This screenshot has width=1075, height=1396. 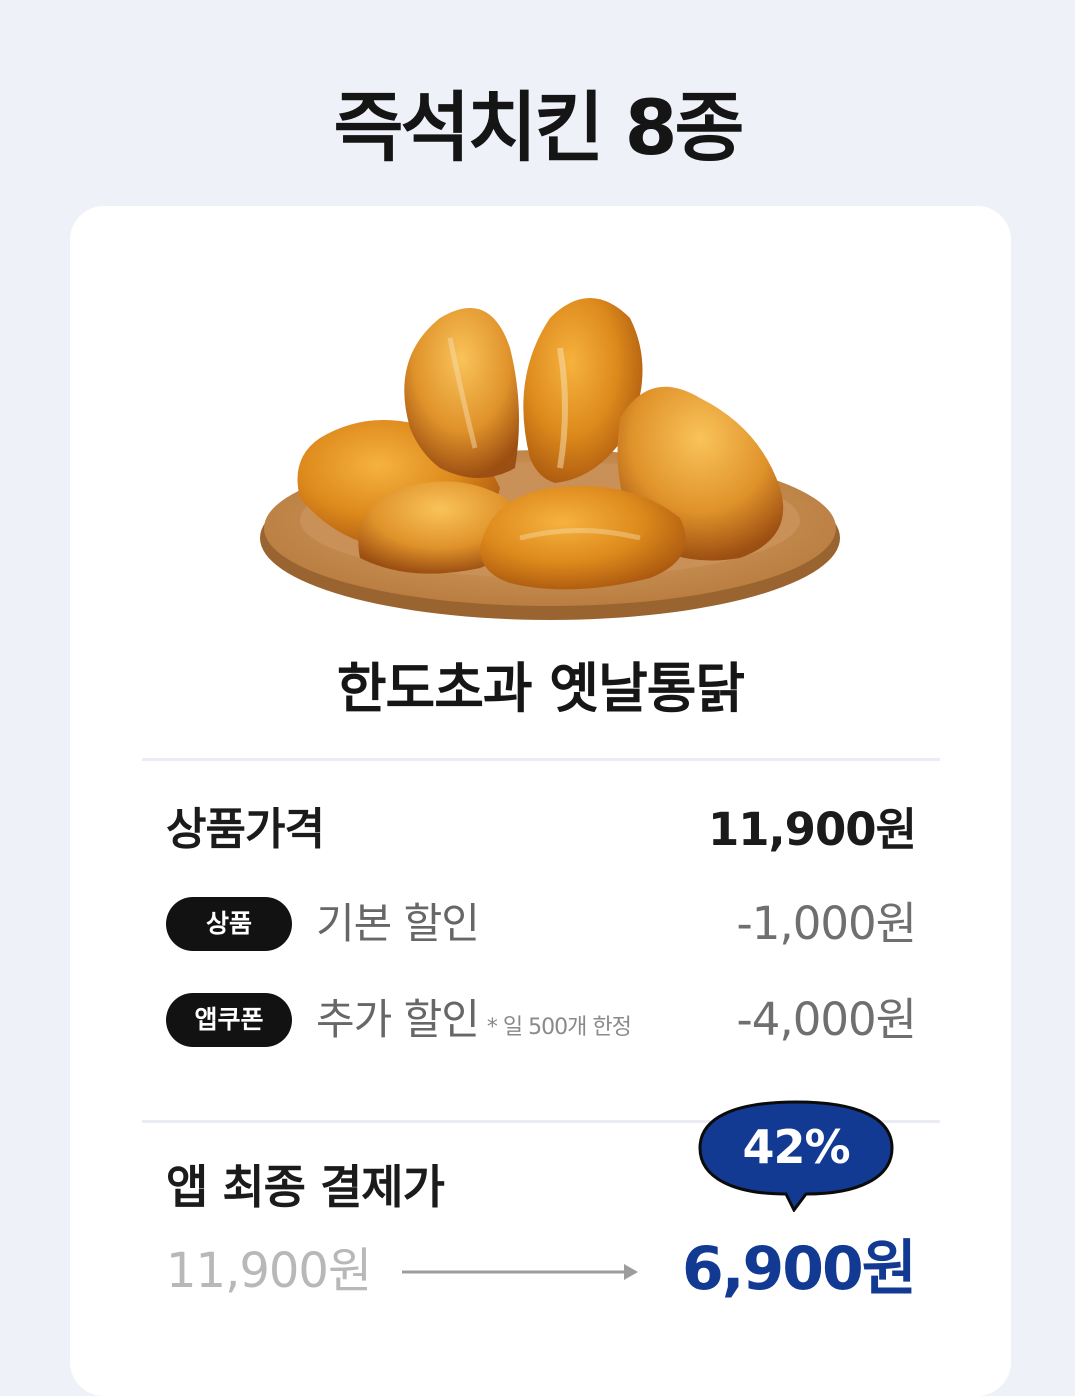 I want to click on discount-label-basic: 기본 할인, so click(x=398, y=924).